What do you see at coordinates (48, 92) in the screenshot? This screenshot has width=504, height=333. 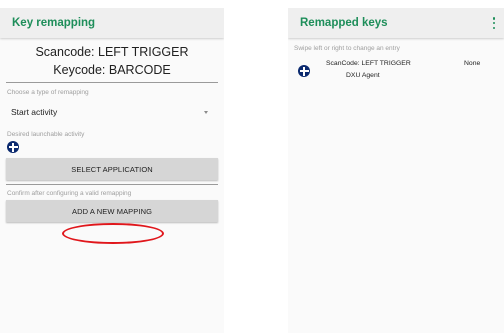 I see `remap-type-caption: Choose a type of remapping` at bounding box center [48, 92].